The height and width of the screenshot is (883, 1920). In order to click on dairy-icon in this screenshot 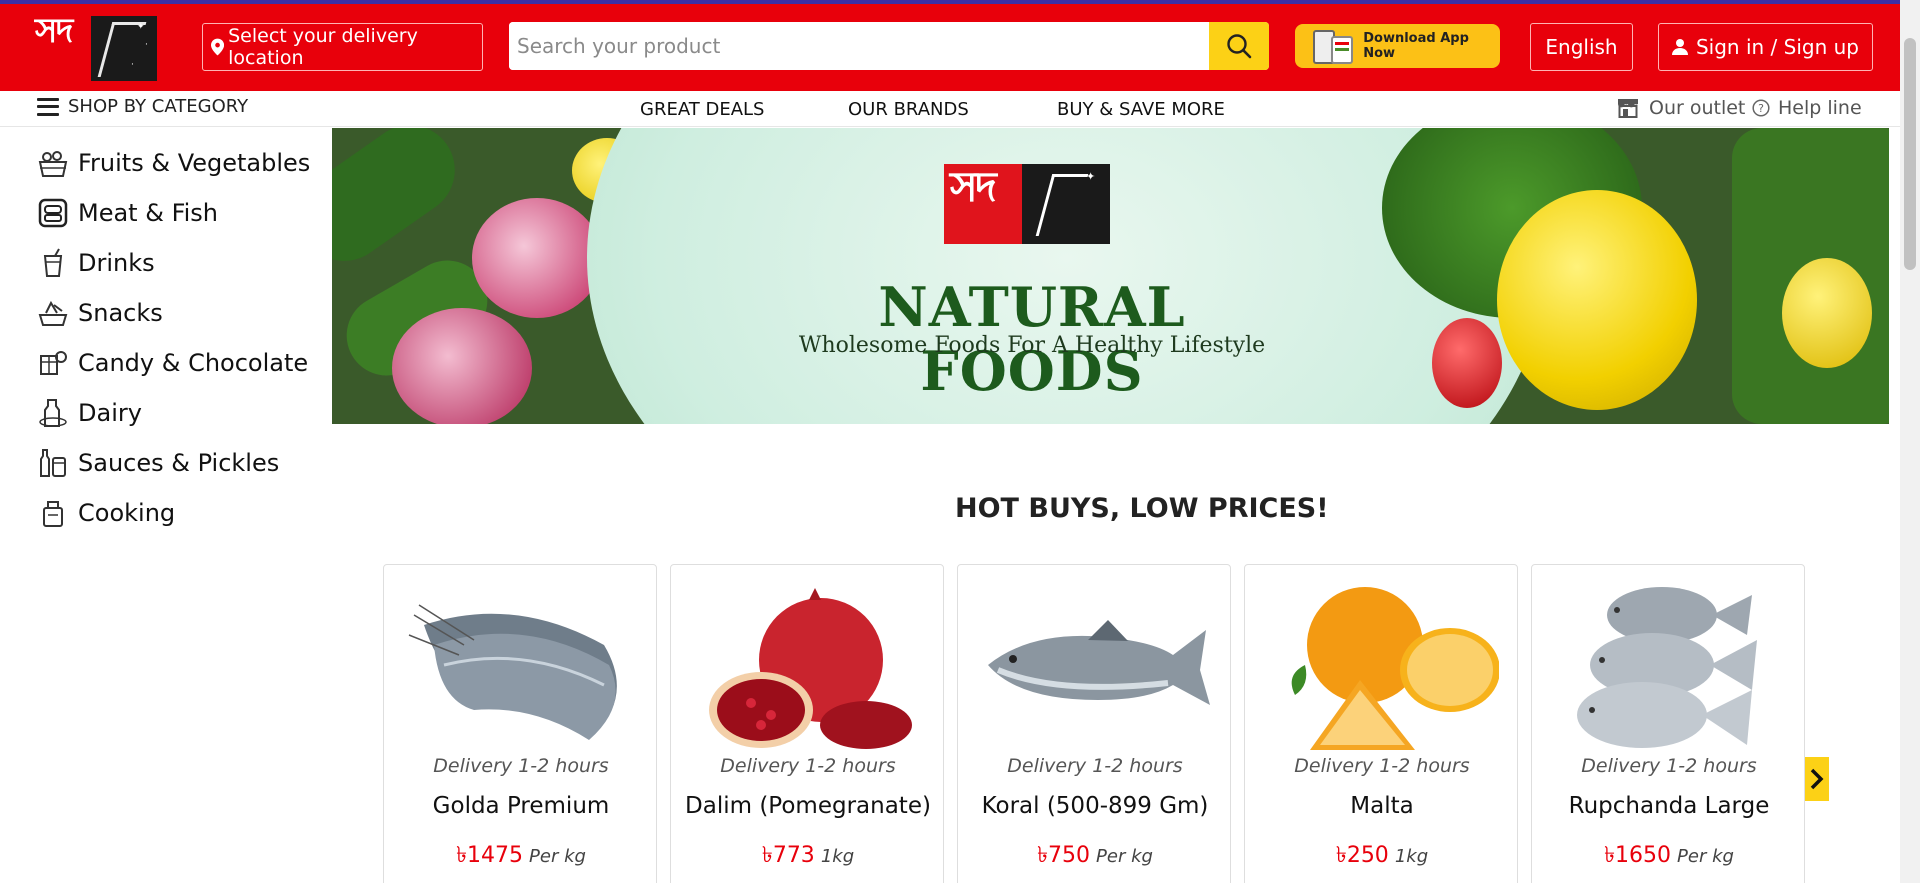, I will do `click(53, 413)`.